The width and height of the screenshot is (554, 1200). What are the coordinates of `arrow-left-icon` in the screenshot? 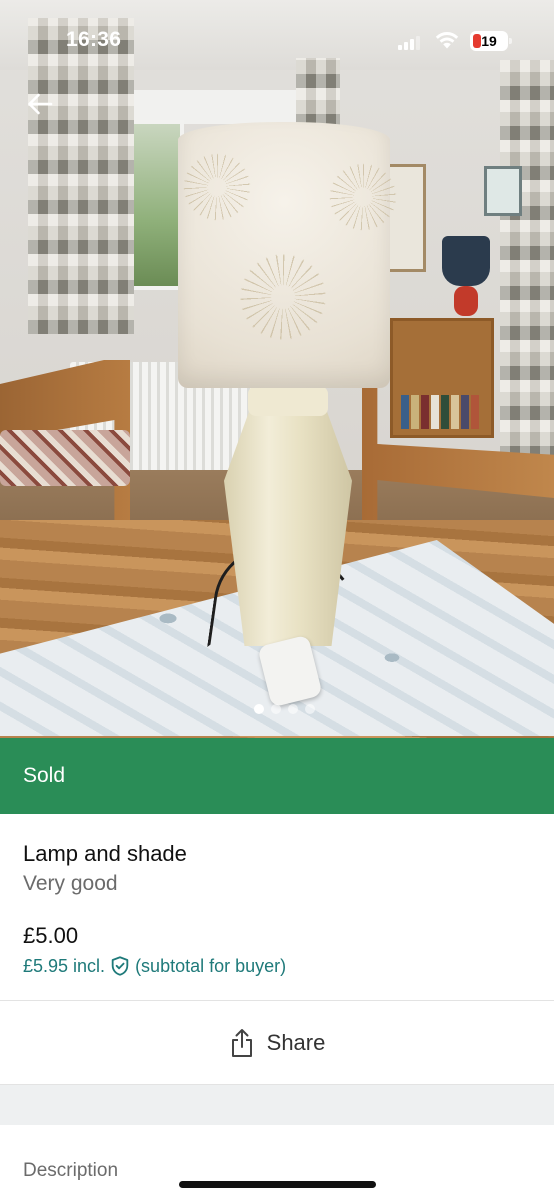 It's located at (40, 104).